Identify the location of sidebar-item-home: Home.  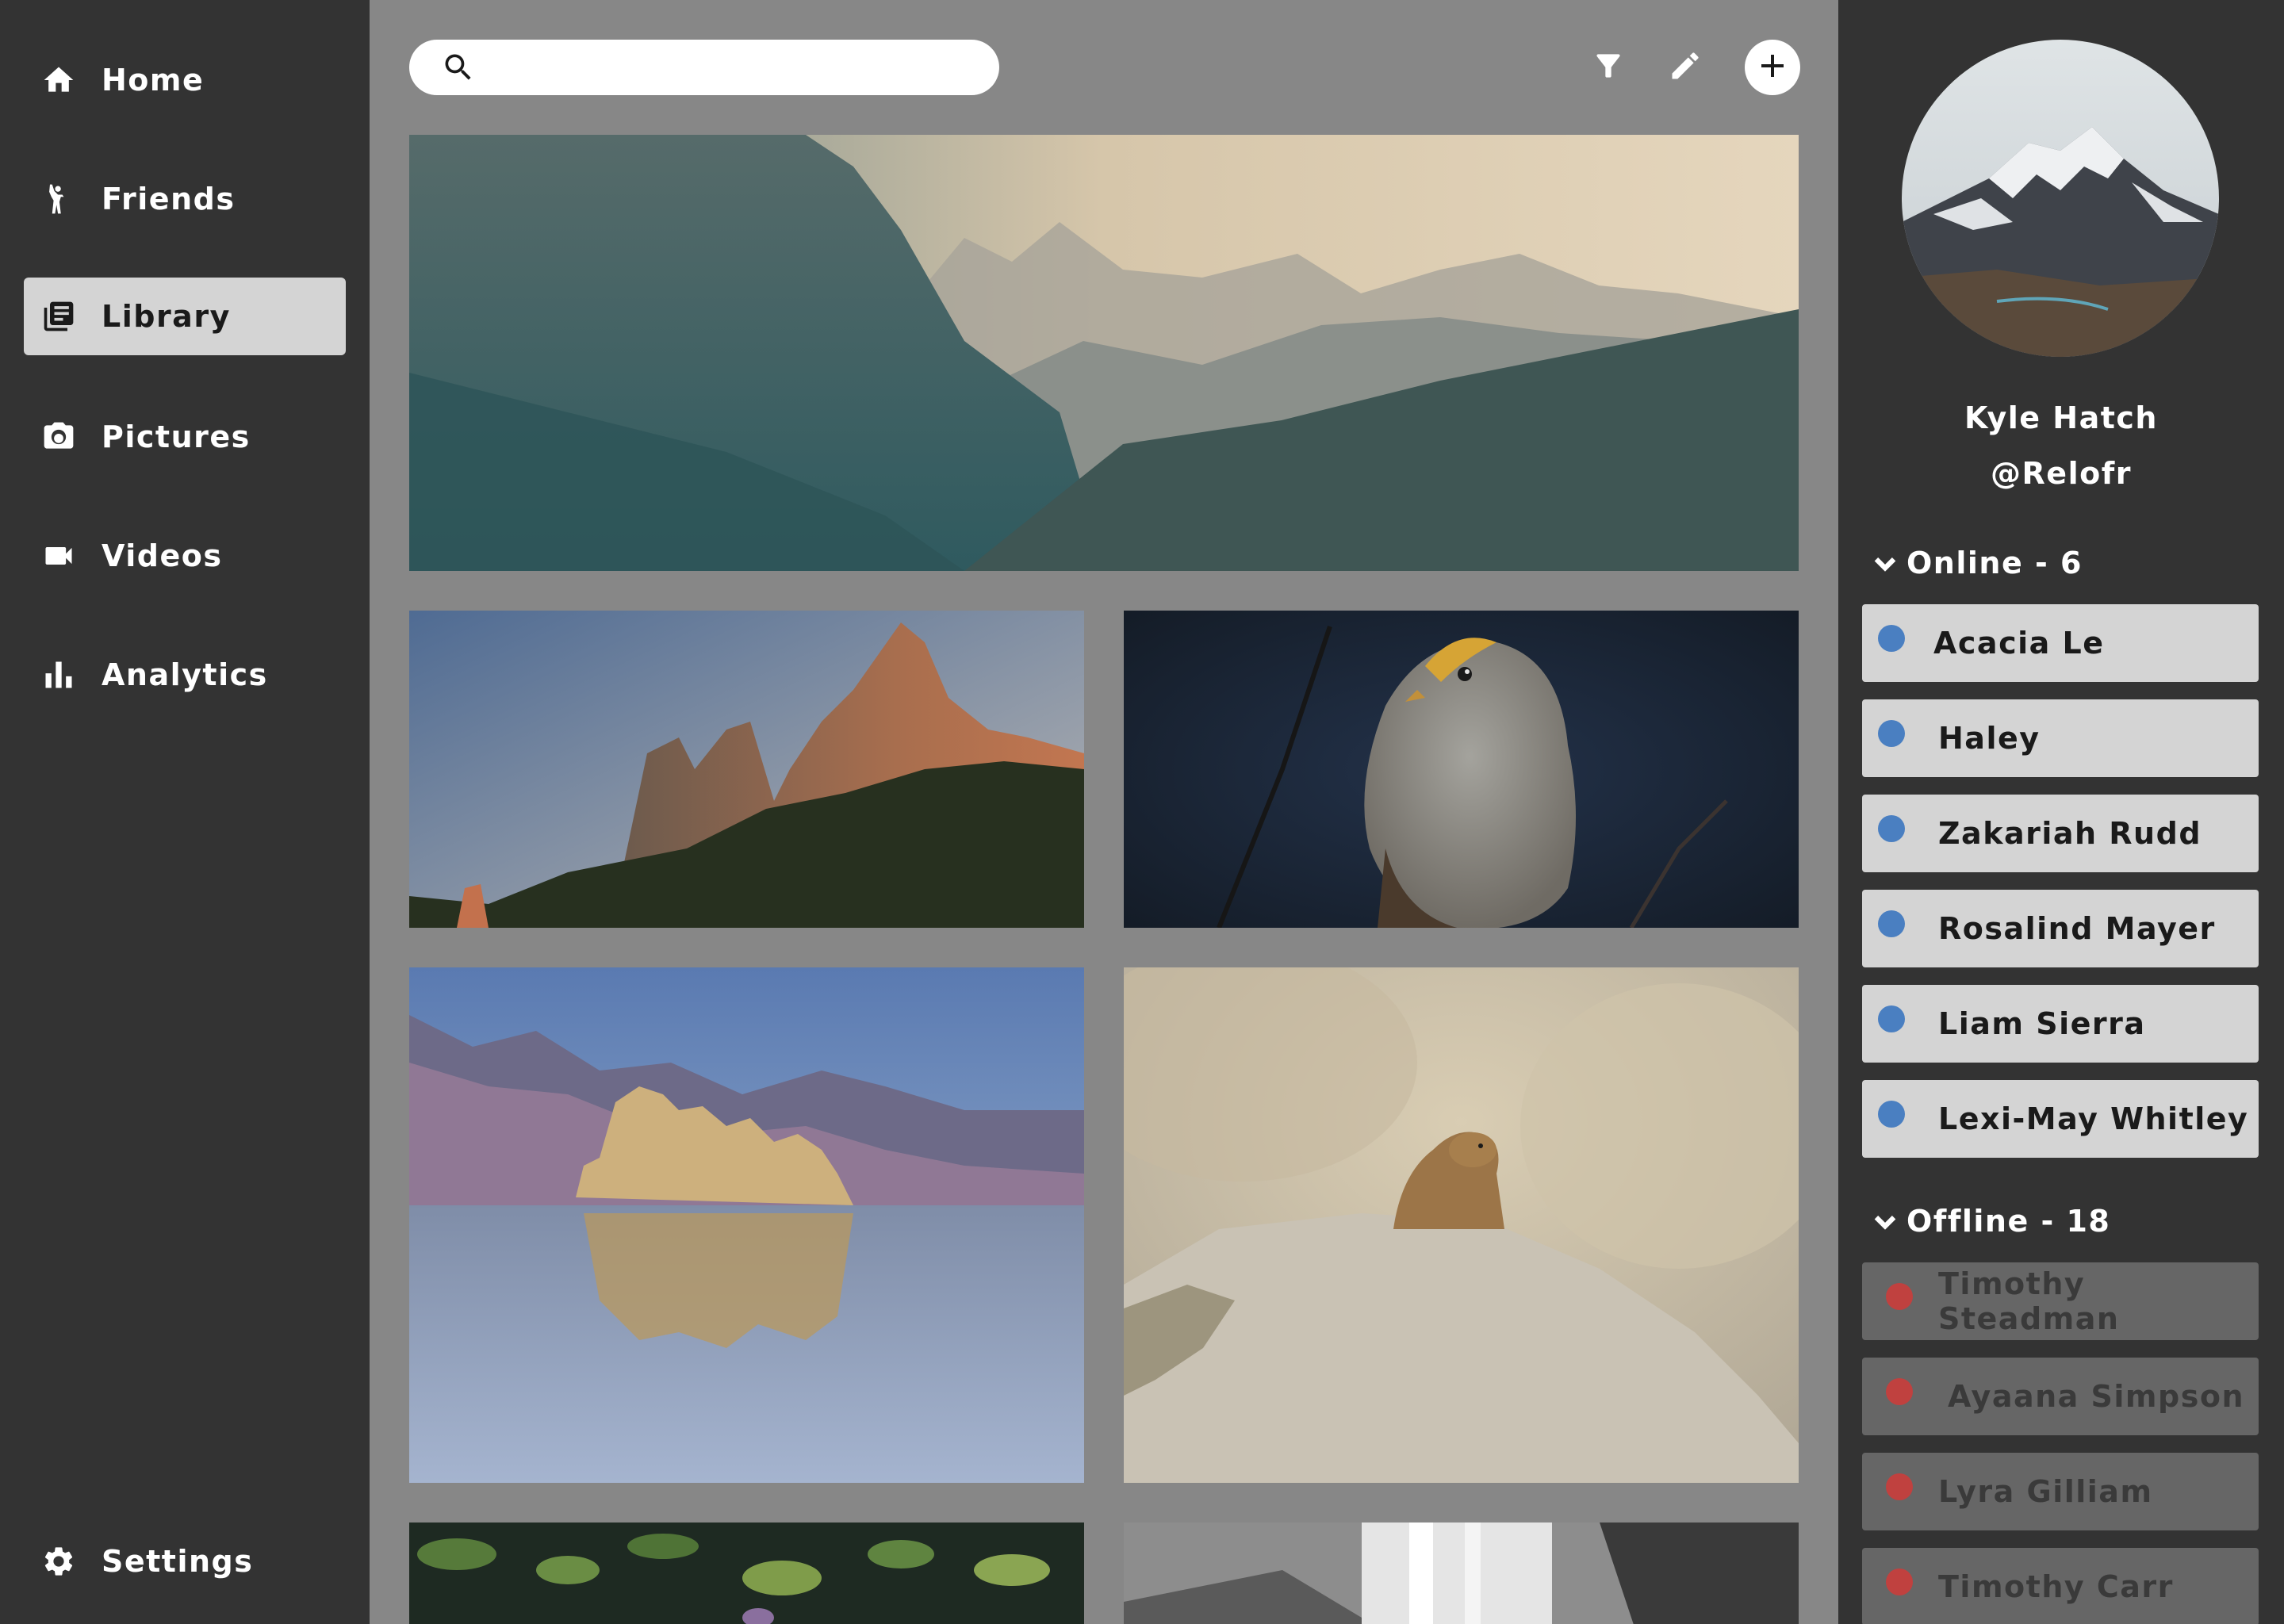
(185, 80).